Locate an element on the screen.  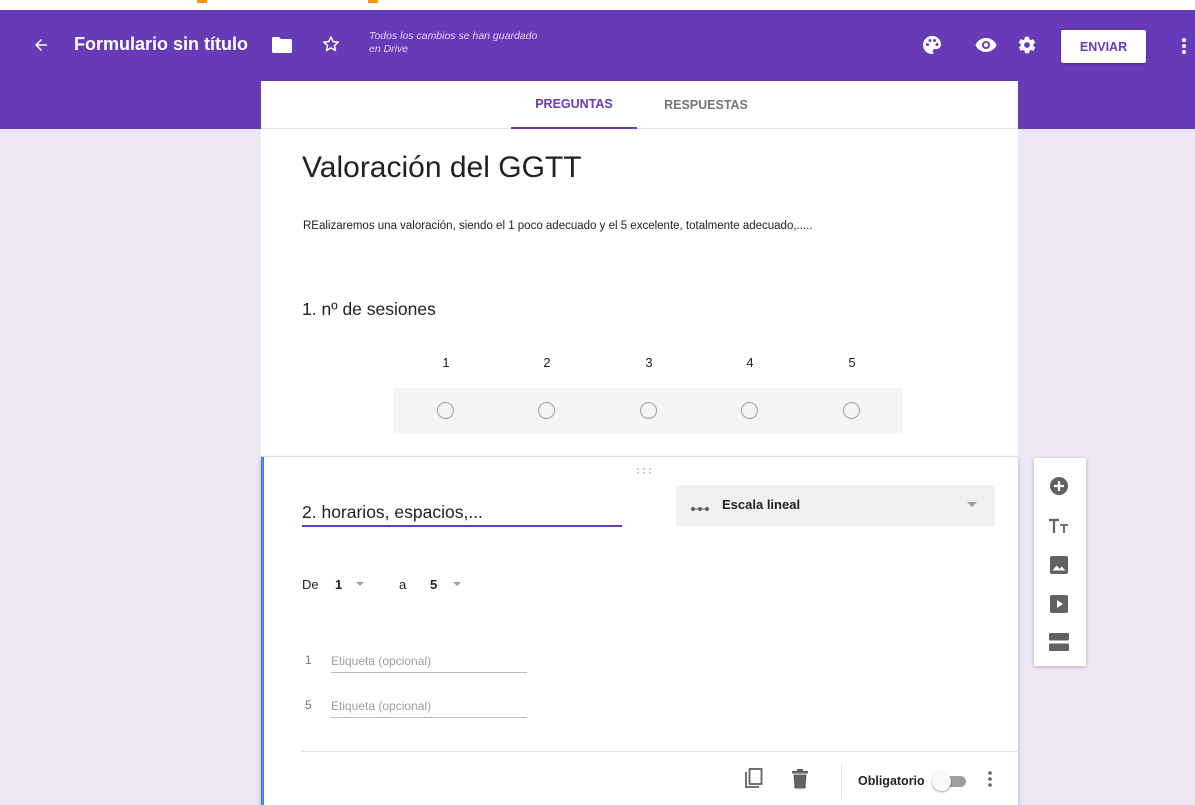
star-icon is located at coordinates (331, 44).